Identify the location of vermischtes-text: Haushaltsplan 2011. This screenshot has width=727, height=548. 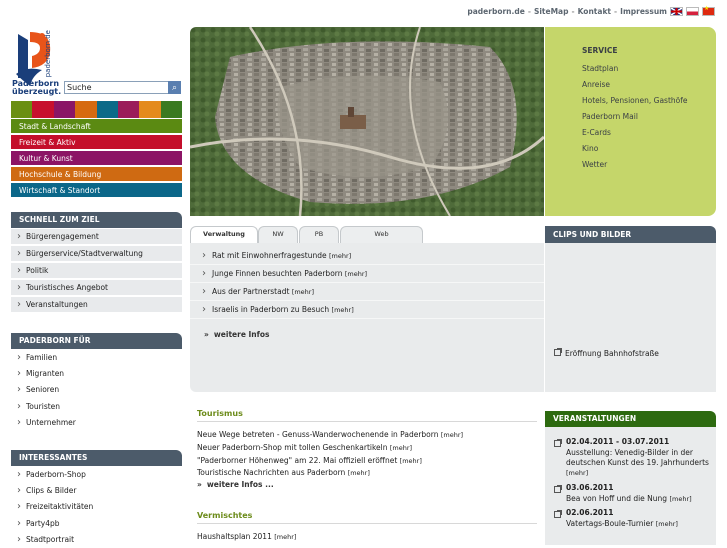
(234, 536).